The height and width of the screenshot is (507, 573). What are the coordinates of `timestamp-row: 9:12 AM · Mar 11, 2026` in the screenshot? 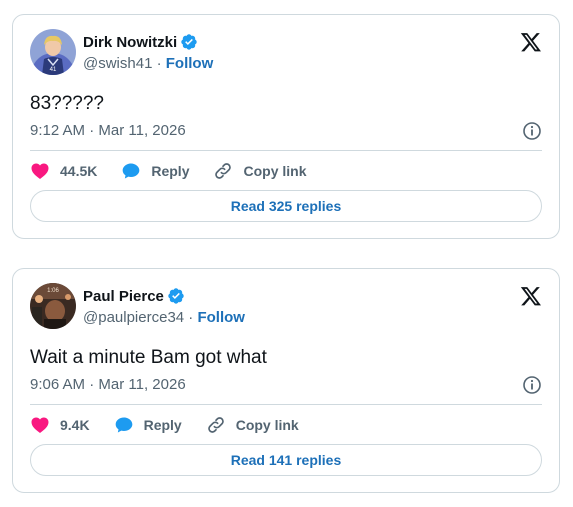 It's located at (108, 130).